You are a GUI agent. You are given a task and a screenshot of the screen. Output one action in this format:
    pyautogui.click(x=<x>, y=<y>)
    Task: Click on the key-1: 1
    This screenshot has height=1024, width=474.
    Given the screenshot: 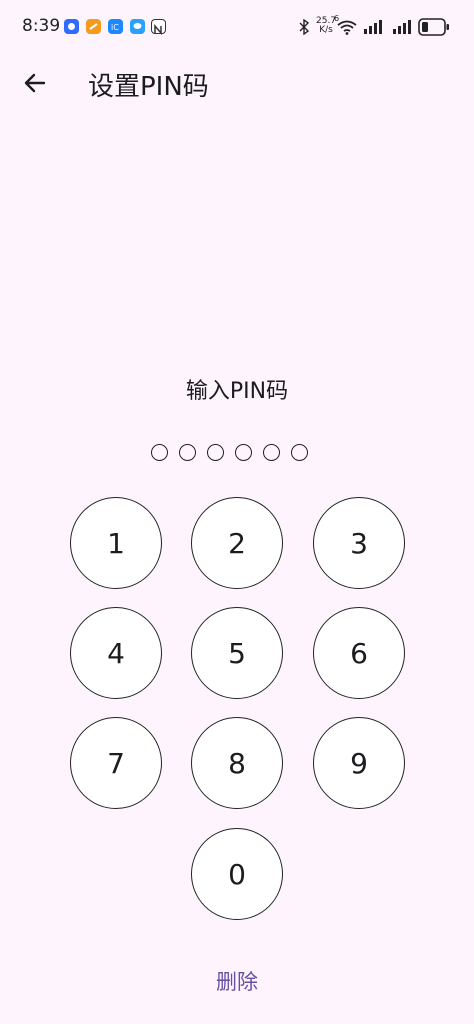 What is the action you would take?
    pyautogui.click(x=116, y=543)
    